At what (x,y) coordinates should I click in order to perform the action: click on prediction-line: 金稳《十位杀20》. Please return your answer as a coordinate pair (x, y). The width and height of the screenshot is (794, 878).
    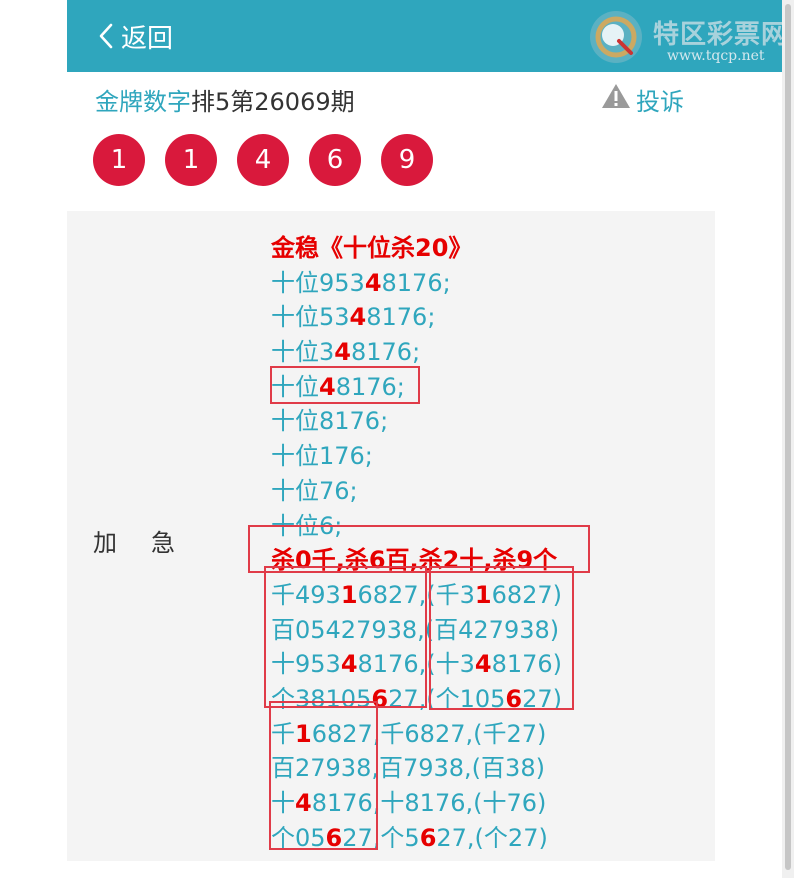
    Looking at the image, I should click on (481, 248).